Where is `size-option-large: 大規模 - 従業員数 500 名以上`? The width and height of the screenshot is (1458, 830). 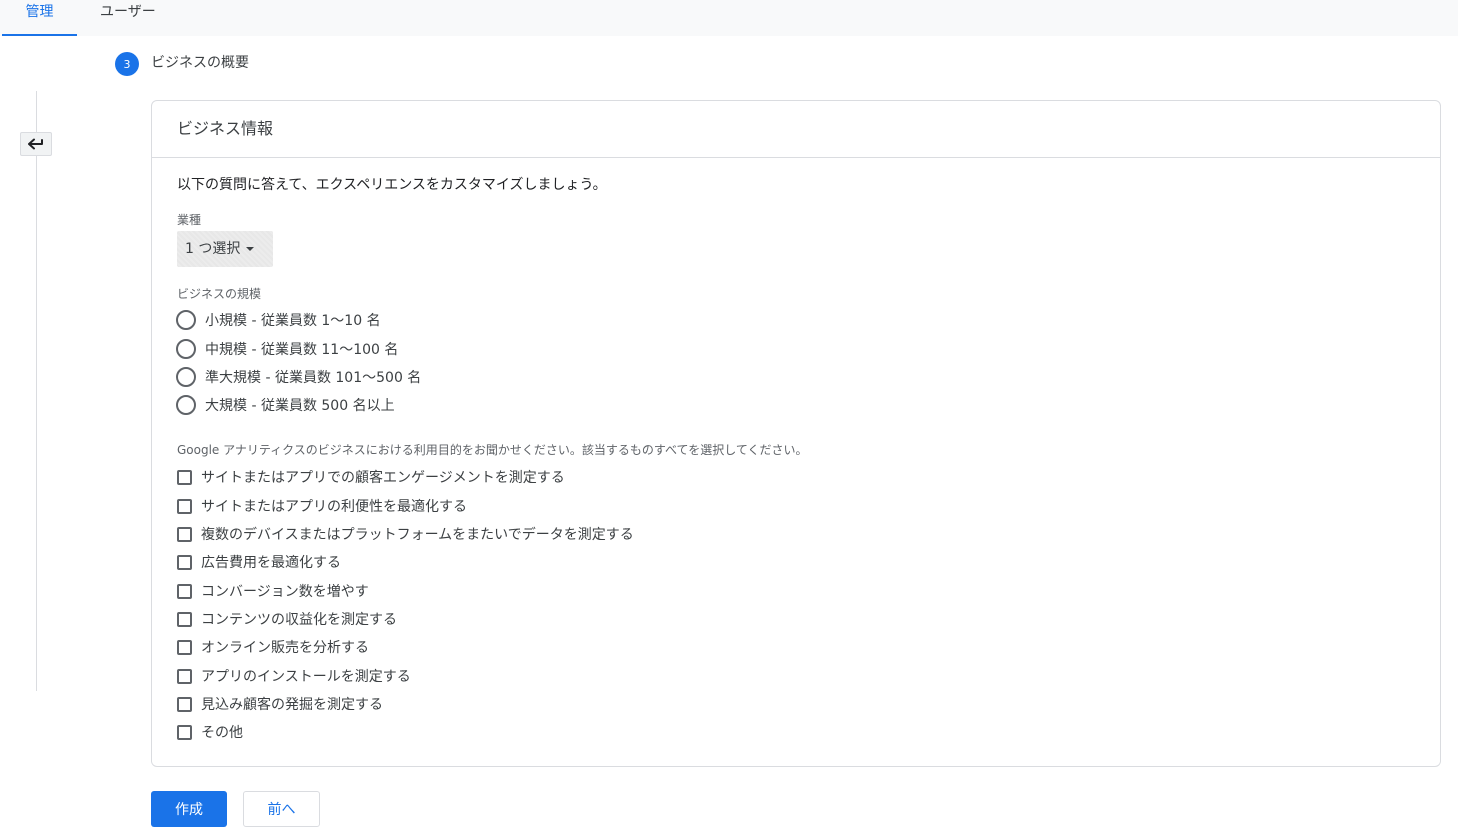 size-option-large: 大規模 - 従業員数 500 名以上 is located at coordinates (285, 405).